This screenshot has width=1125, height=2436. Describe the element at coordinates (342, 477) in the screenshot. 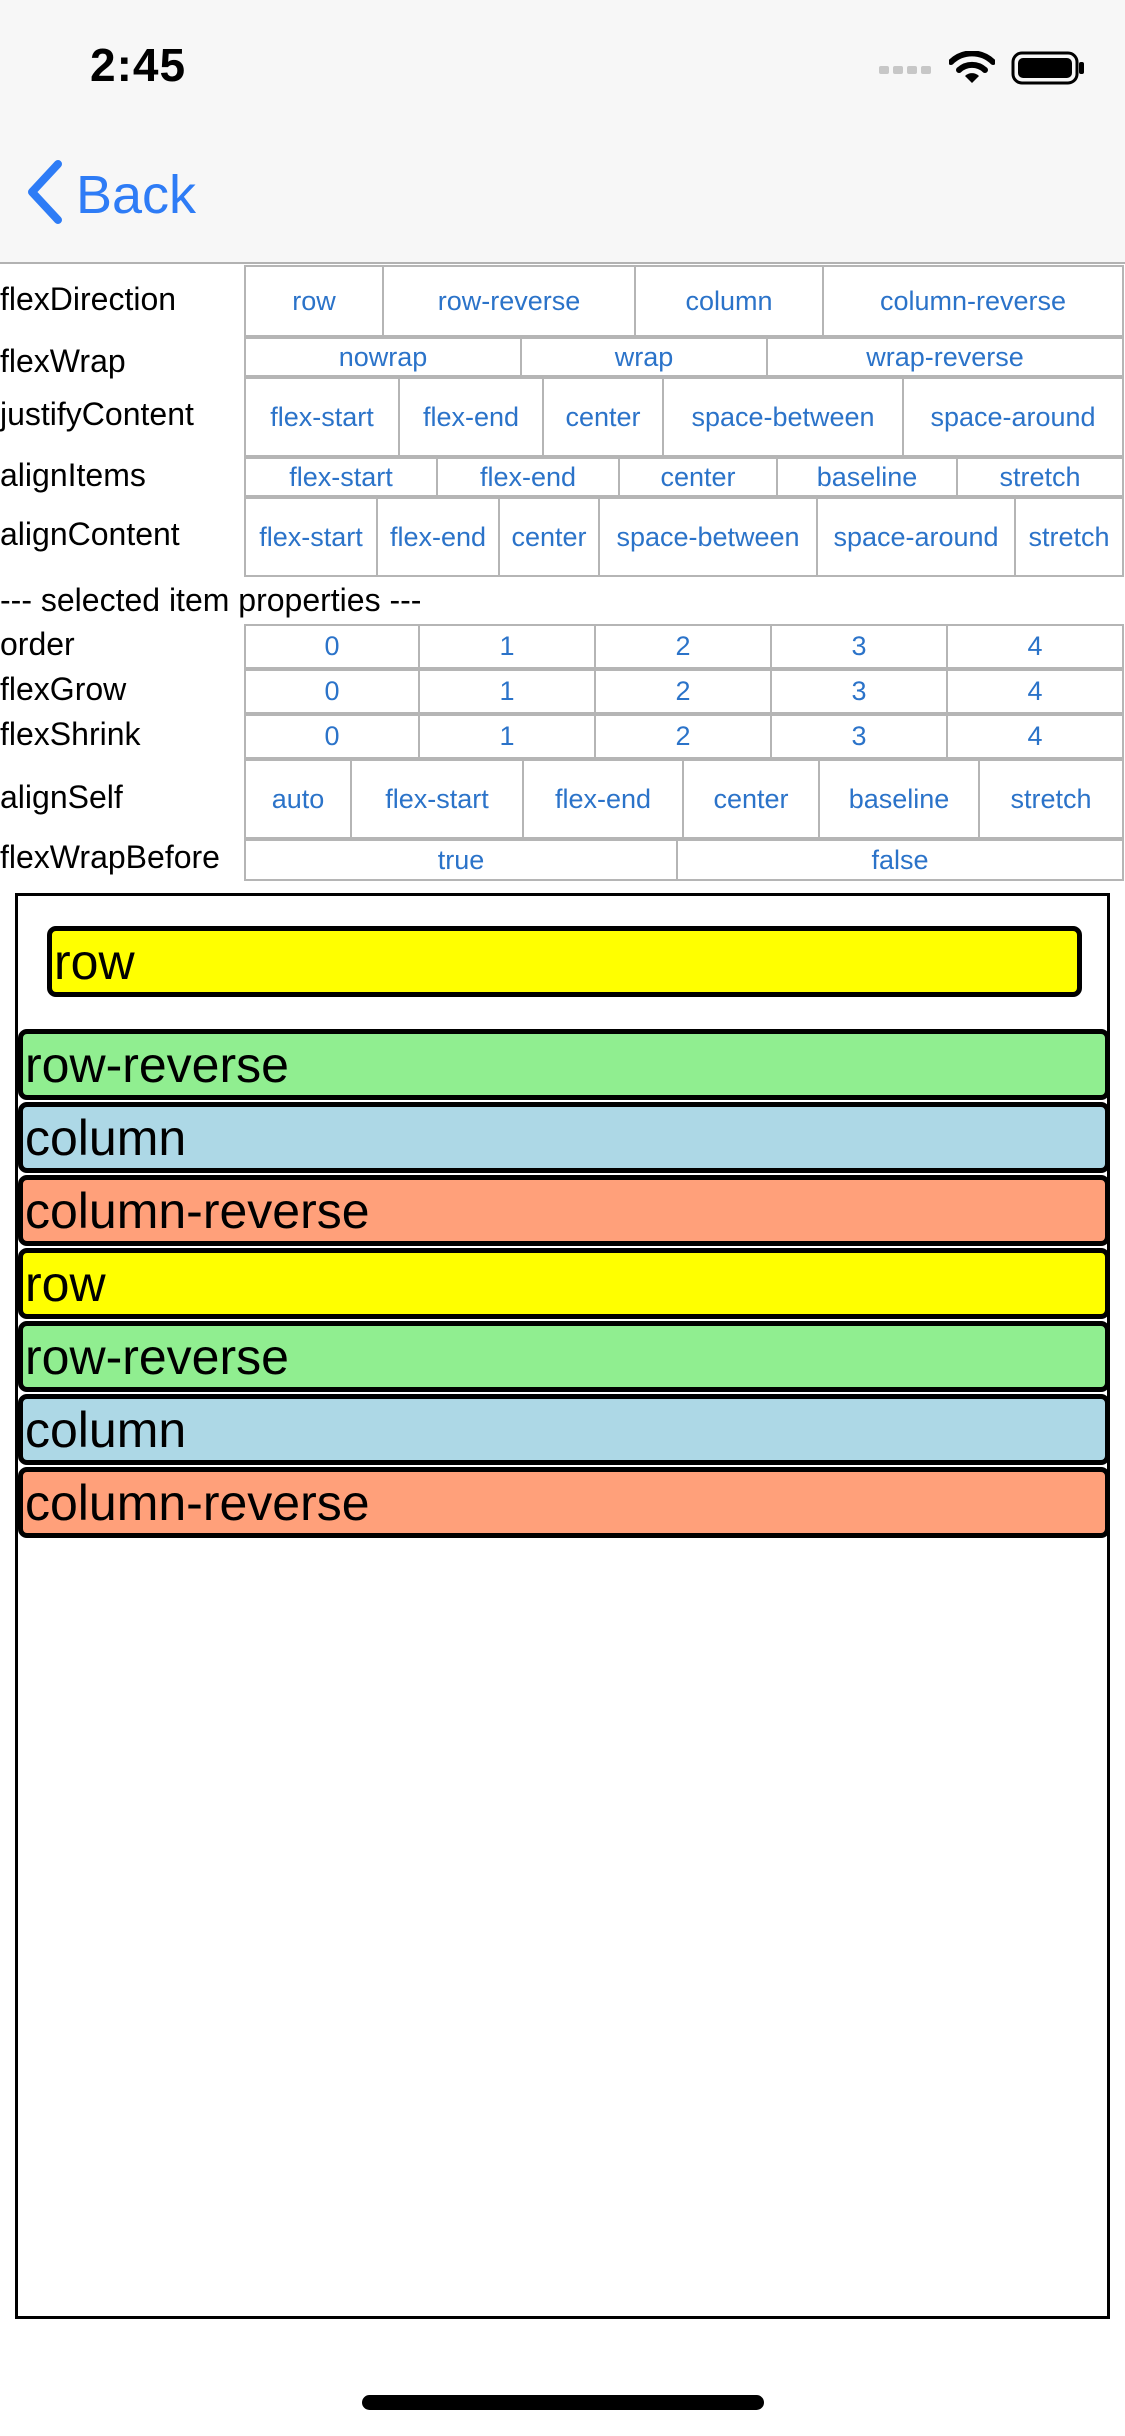

I see `option-align-items-flex-start: flex-start` at that location.